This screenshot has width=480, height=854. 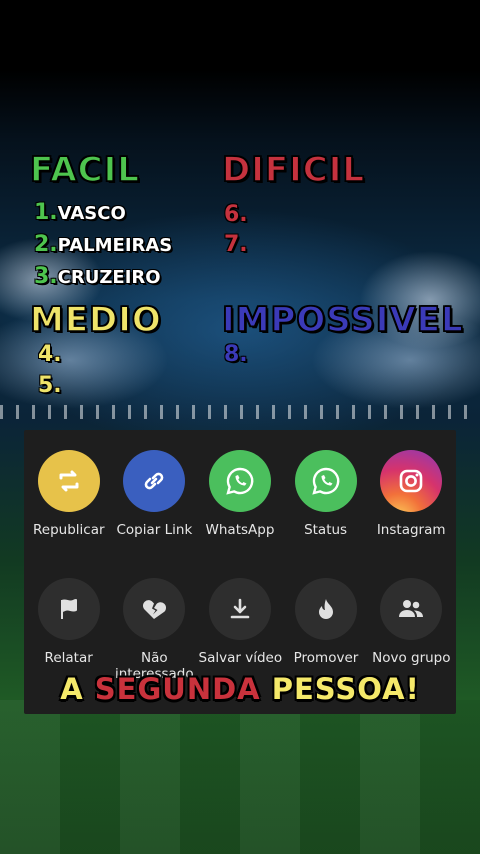 What do you see at coordinates (326, 658) in the screenshot?
I see `action-label: Promover` at bounding box center [326, 658].